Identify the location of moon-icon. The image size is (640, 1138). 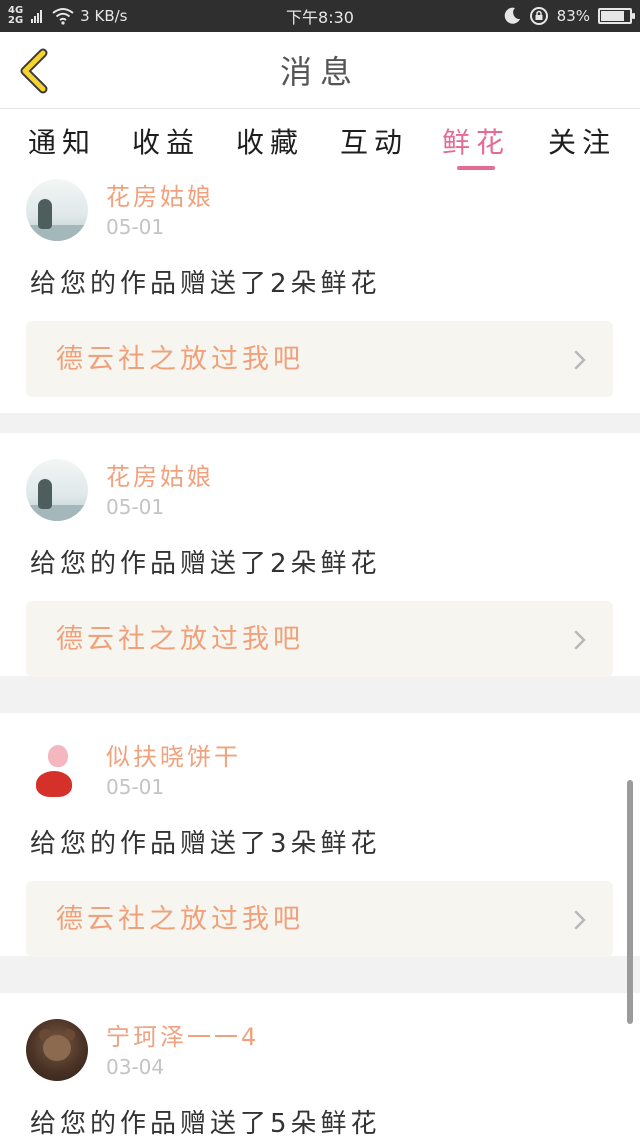
(512, 15).